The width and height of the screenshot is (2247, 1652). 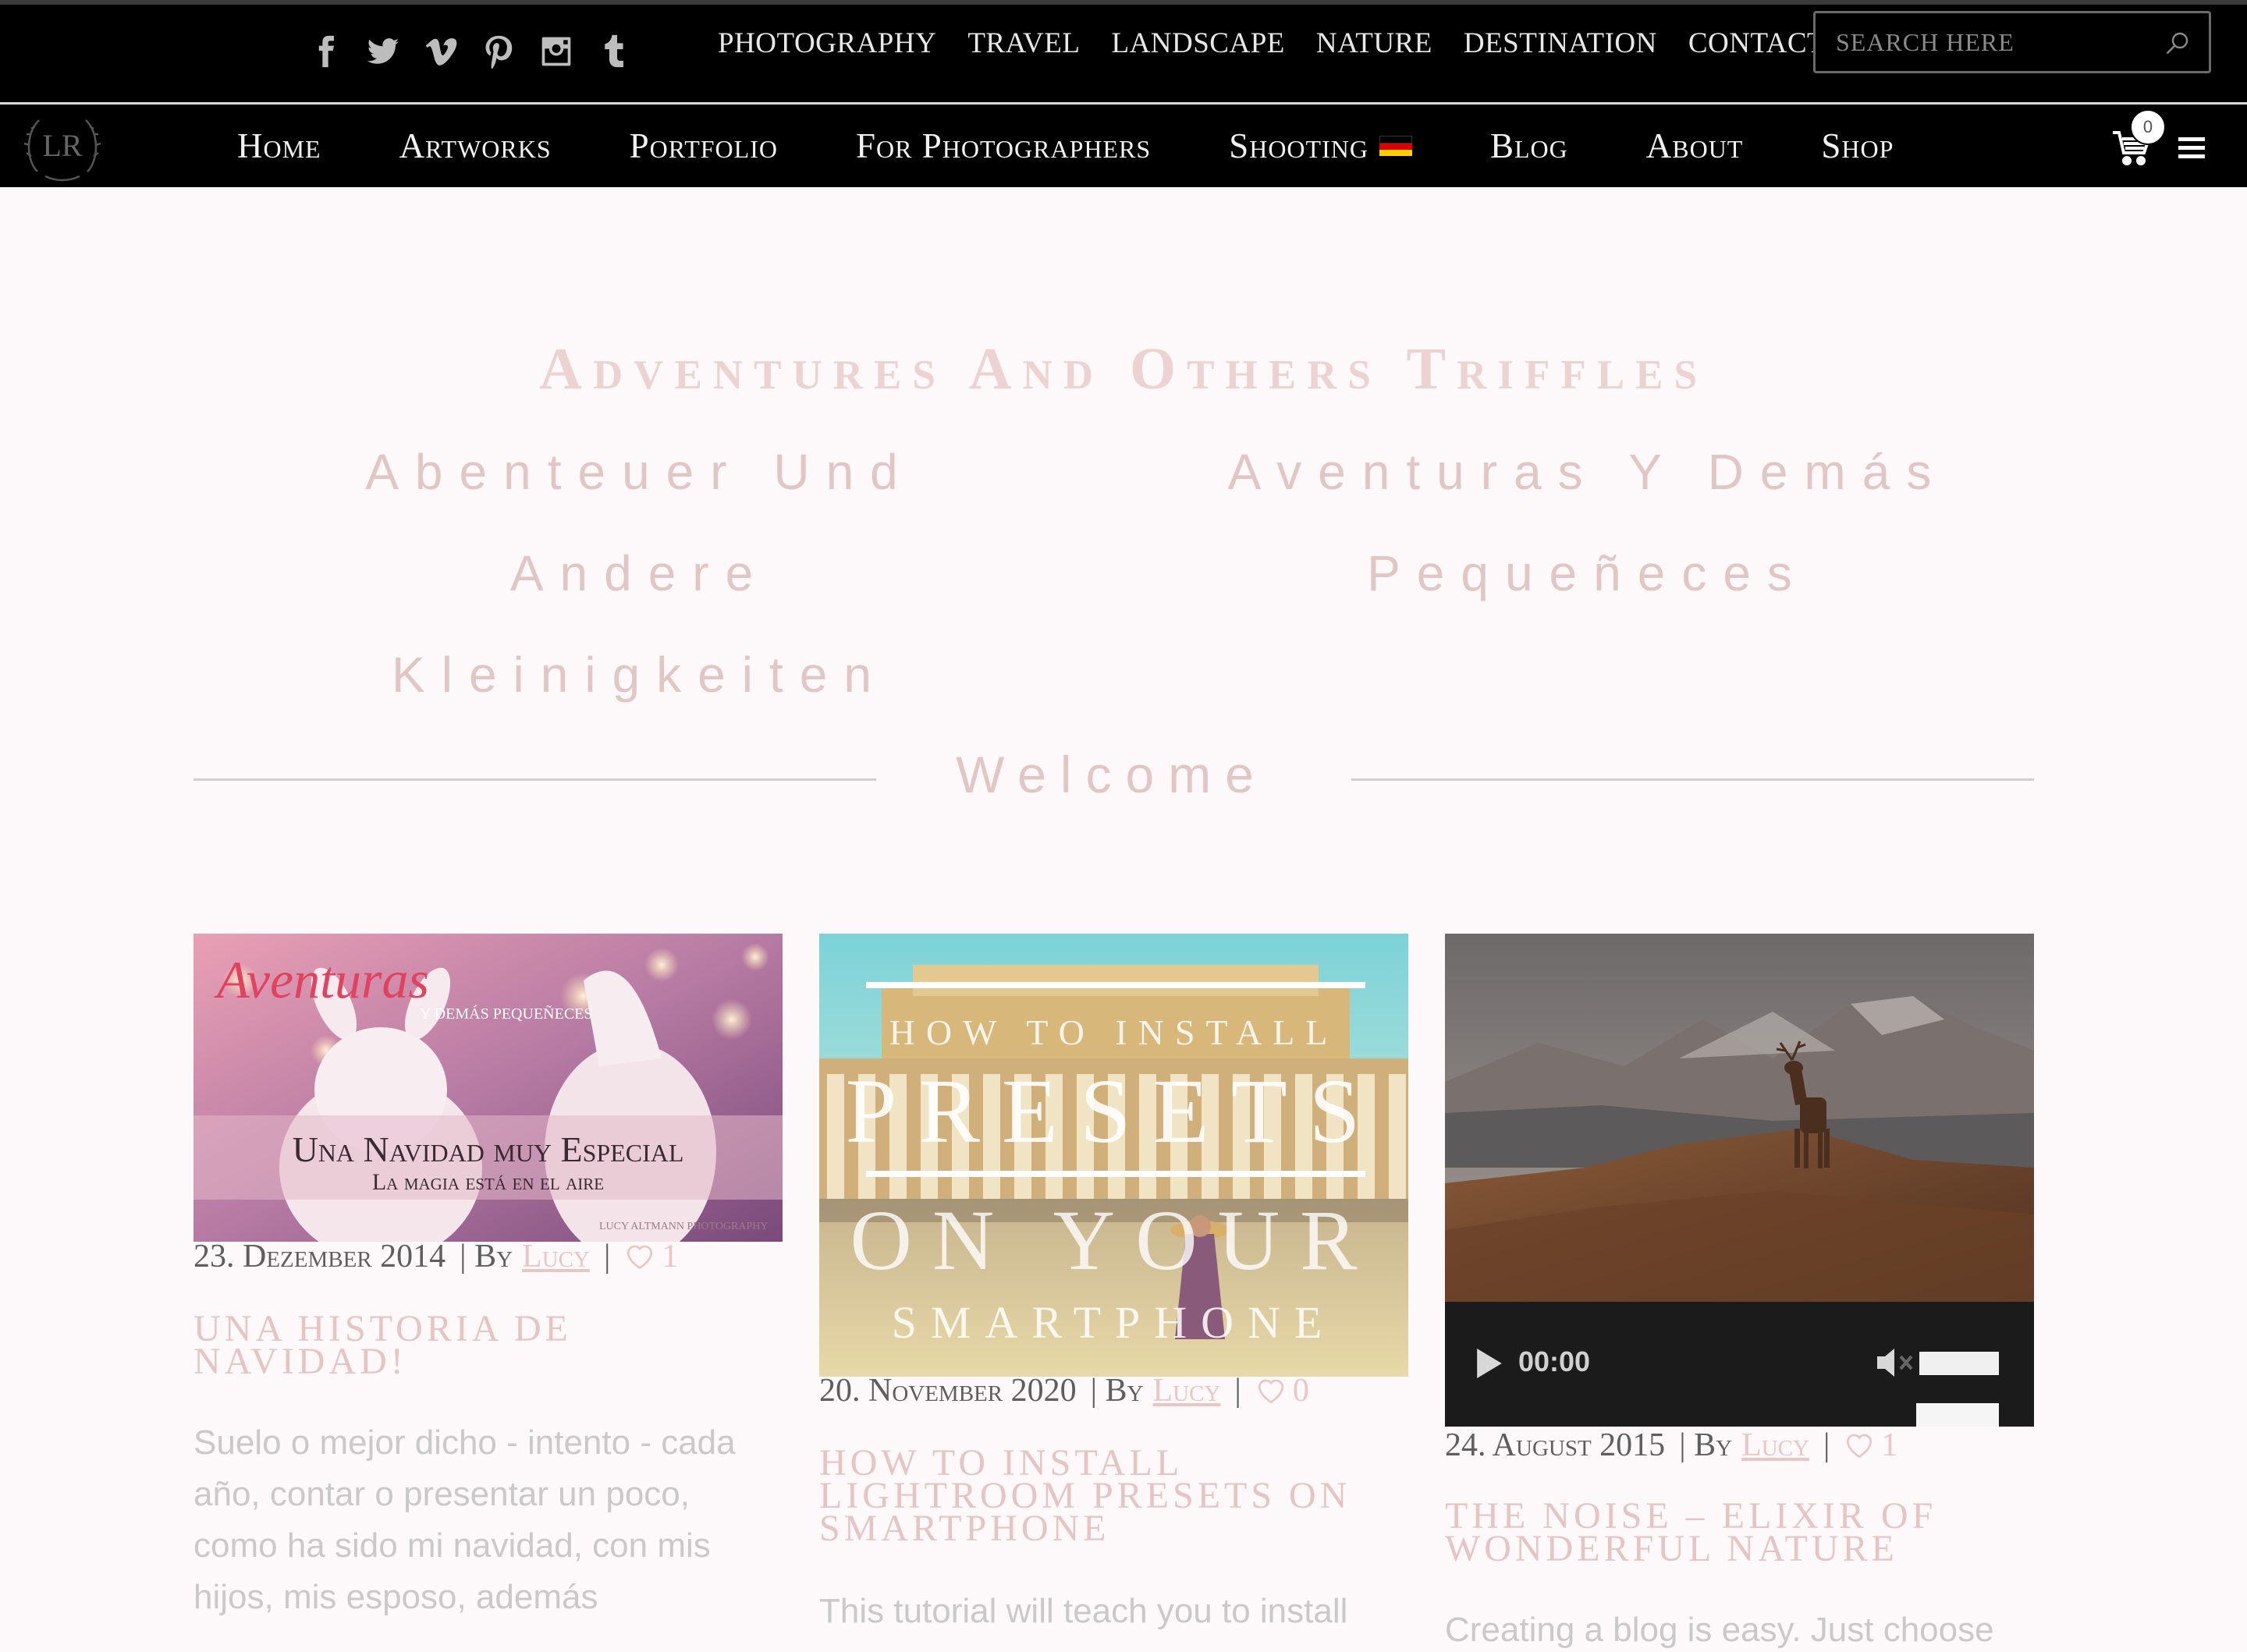 I want to click on nav-blog: Blog, so click(x=1529, y=146).